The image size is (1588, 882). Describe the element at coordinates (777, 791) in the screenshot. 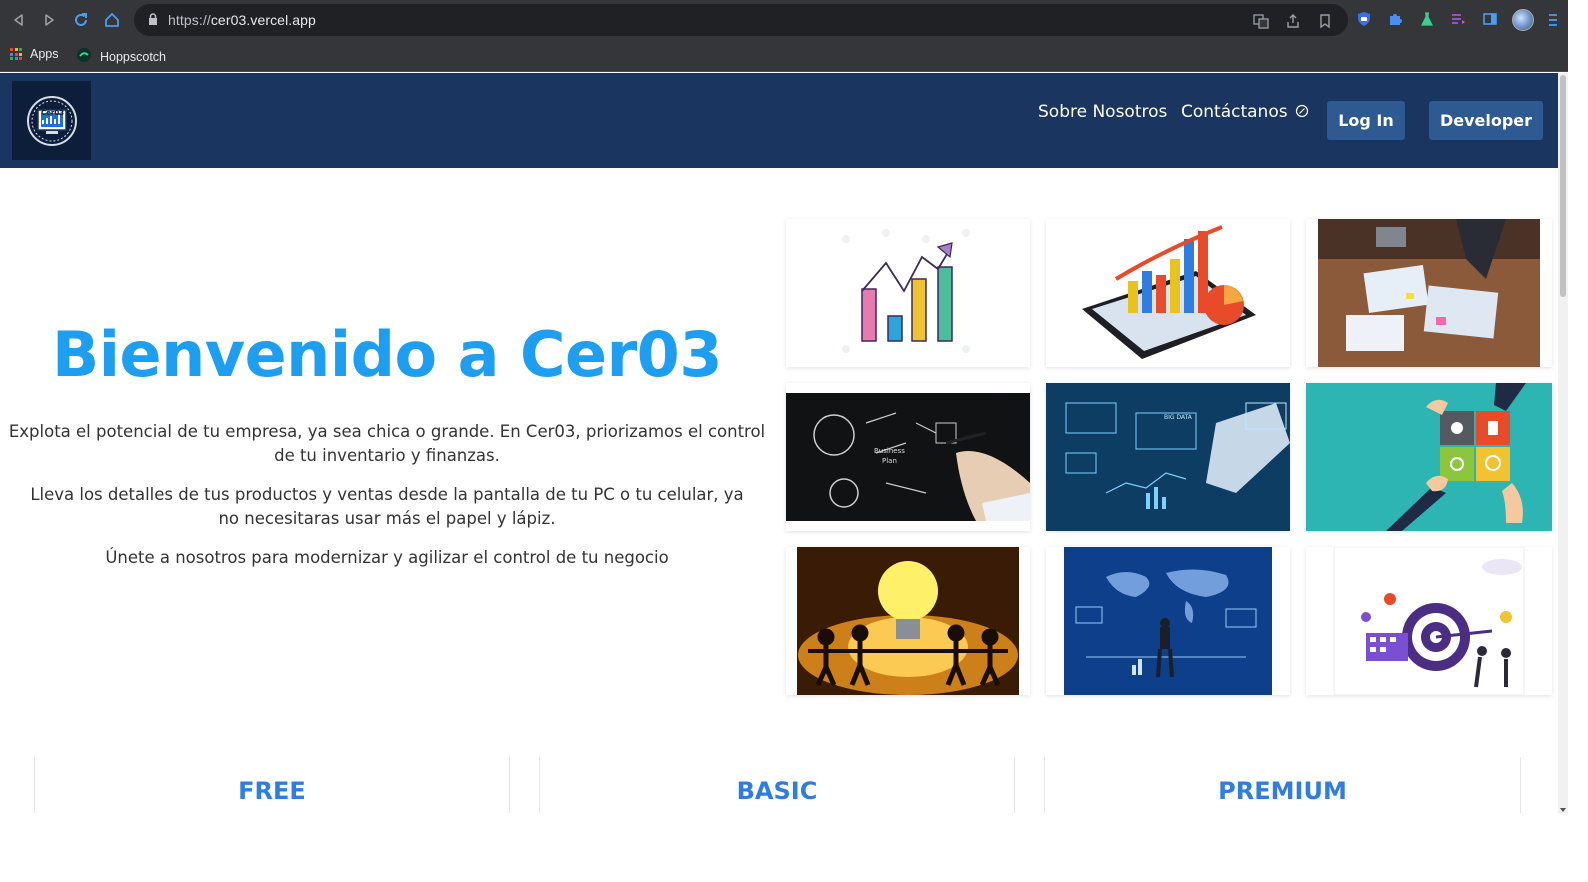

I see `plan-title: BASIC` at that location.